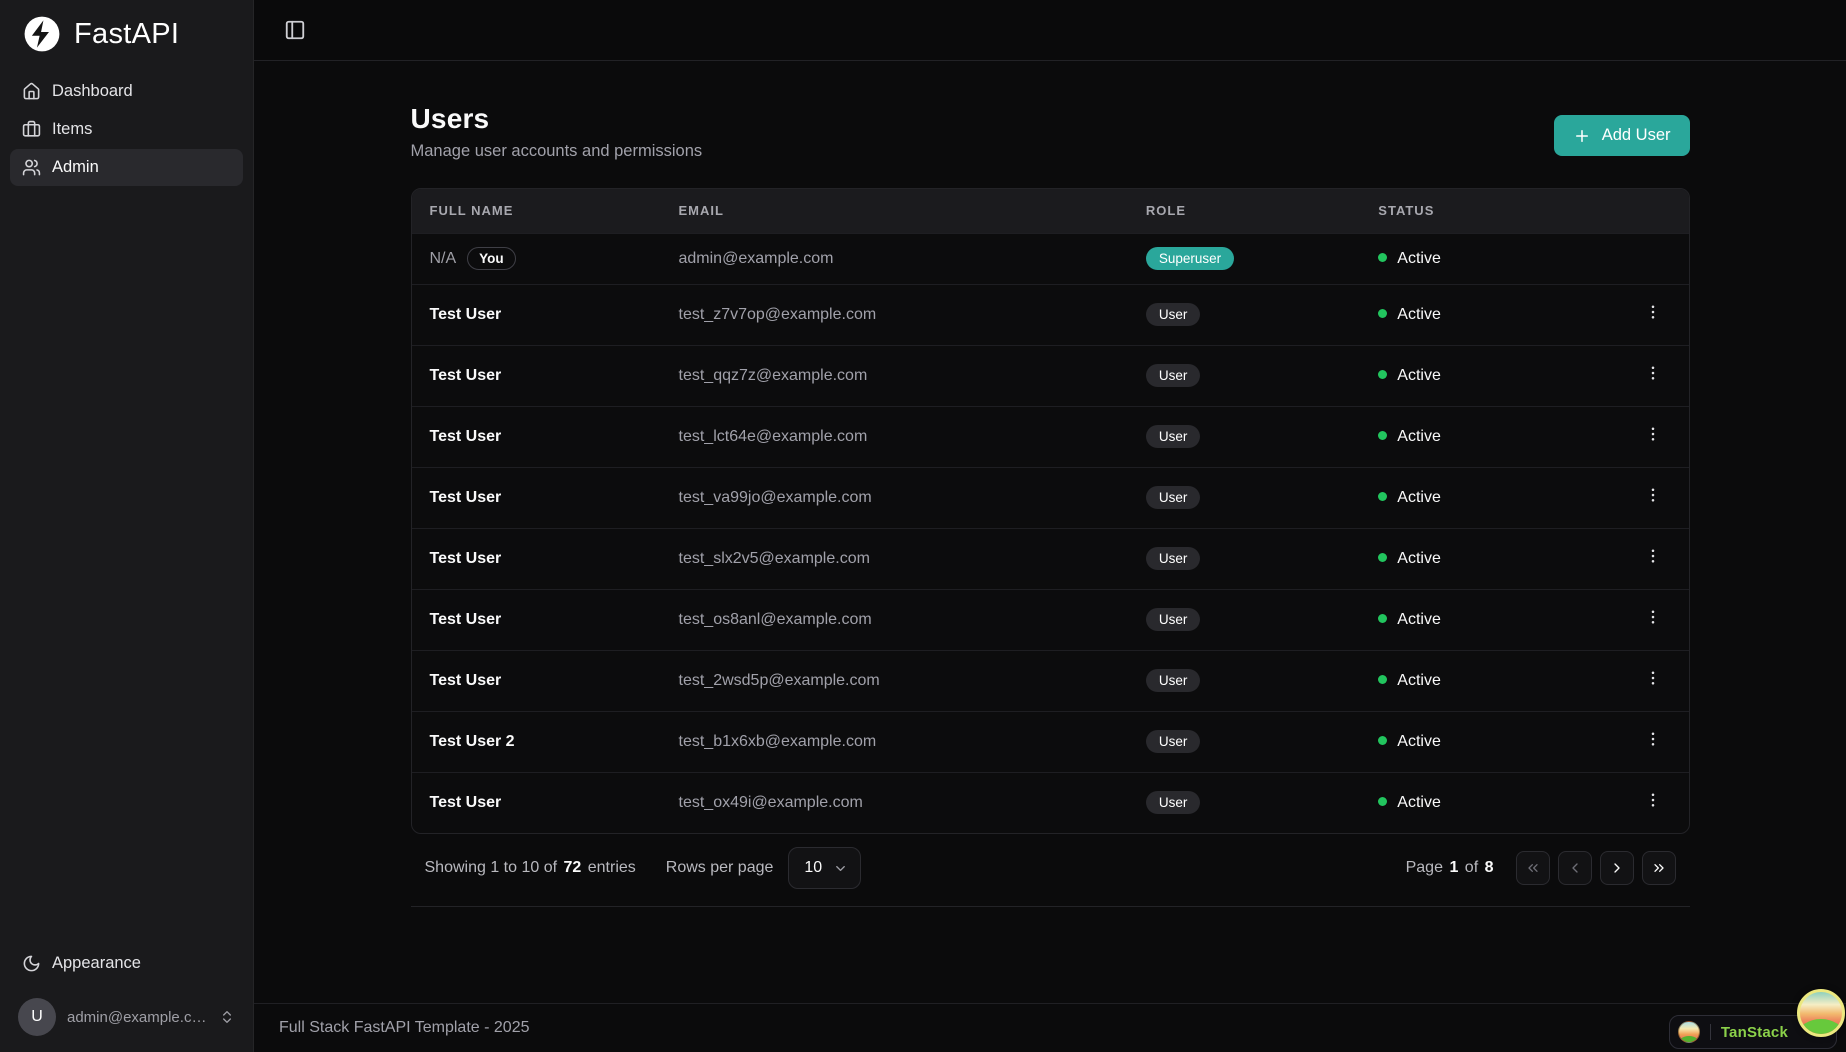  I want to click on rows-per-page-value: 10, so click(813, 867).